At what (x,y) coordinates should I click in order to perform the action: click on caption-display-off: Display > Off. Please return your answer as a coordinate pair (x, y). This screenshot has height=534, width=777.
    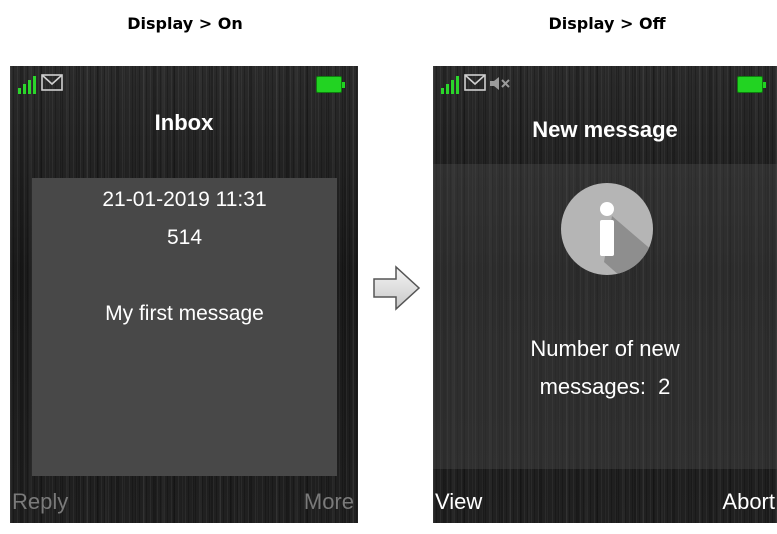
    Looking at the image, I should click on (607, 23).